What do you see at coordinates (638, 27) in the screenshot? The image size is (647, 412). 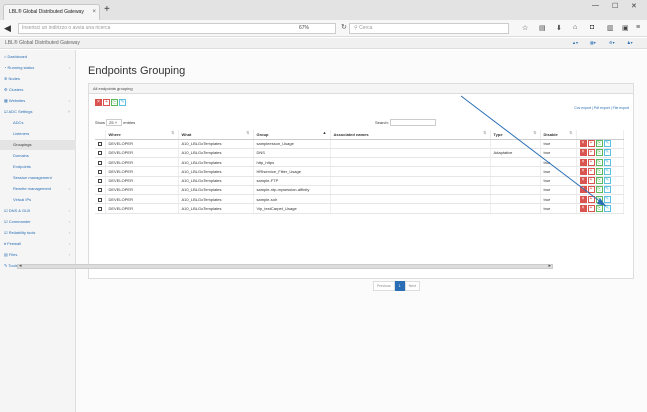 I see `menu-icon: ≡` at bounding box center [638, 27].